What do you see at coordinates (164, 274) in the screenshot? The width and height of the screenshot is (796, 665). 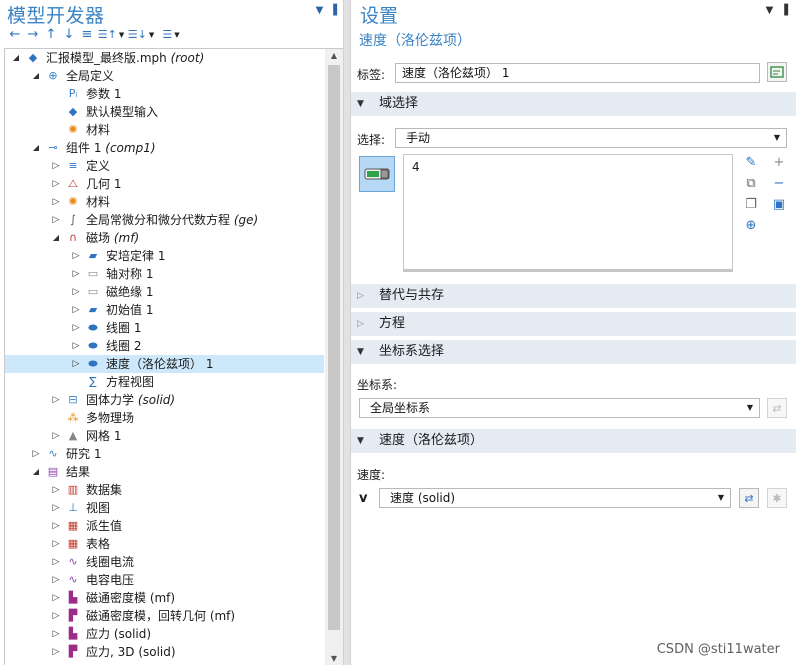 I see `tree-node: ▷ ▭ 轴对称 1` at bounding box center [164, 274].